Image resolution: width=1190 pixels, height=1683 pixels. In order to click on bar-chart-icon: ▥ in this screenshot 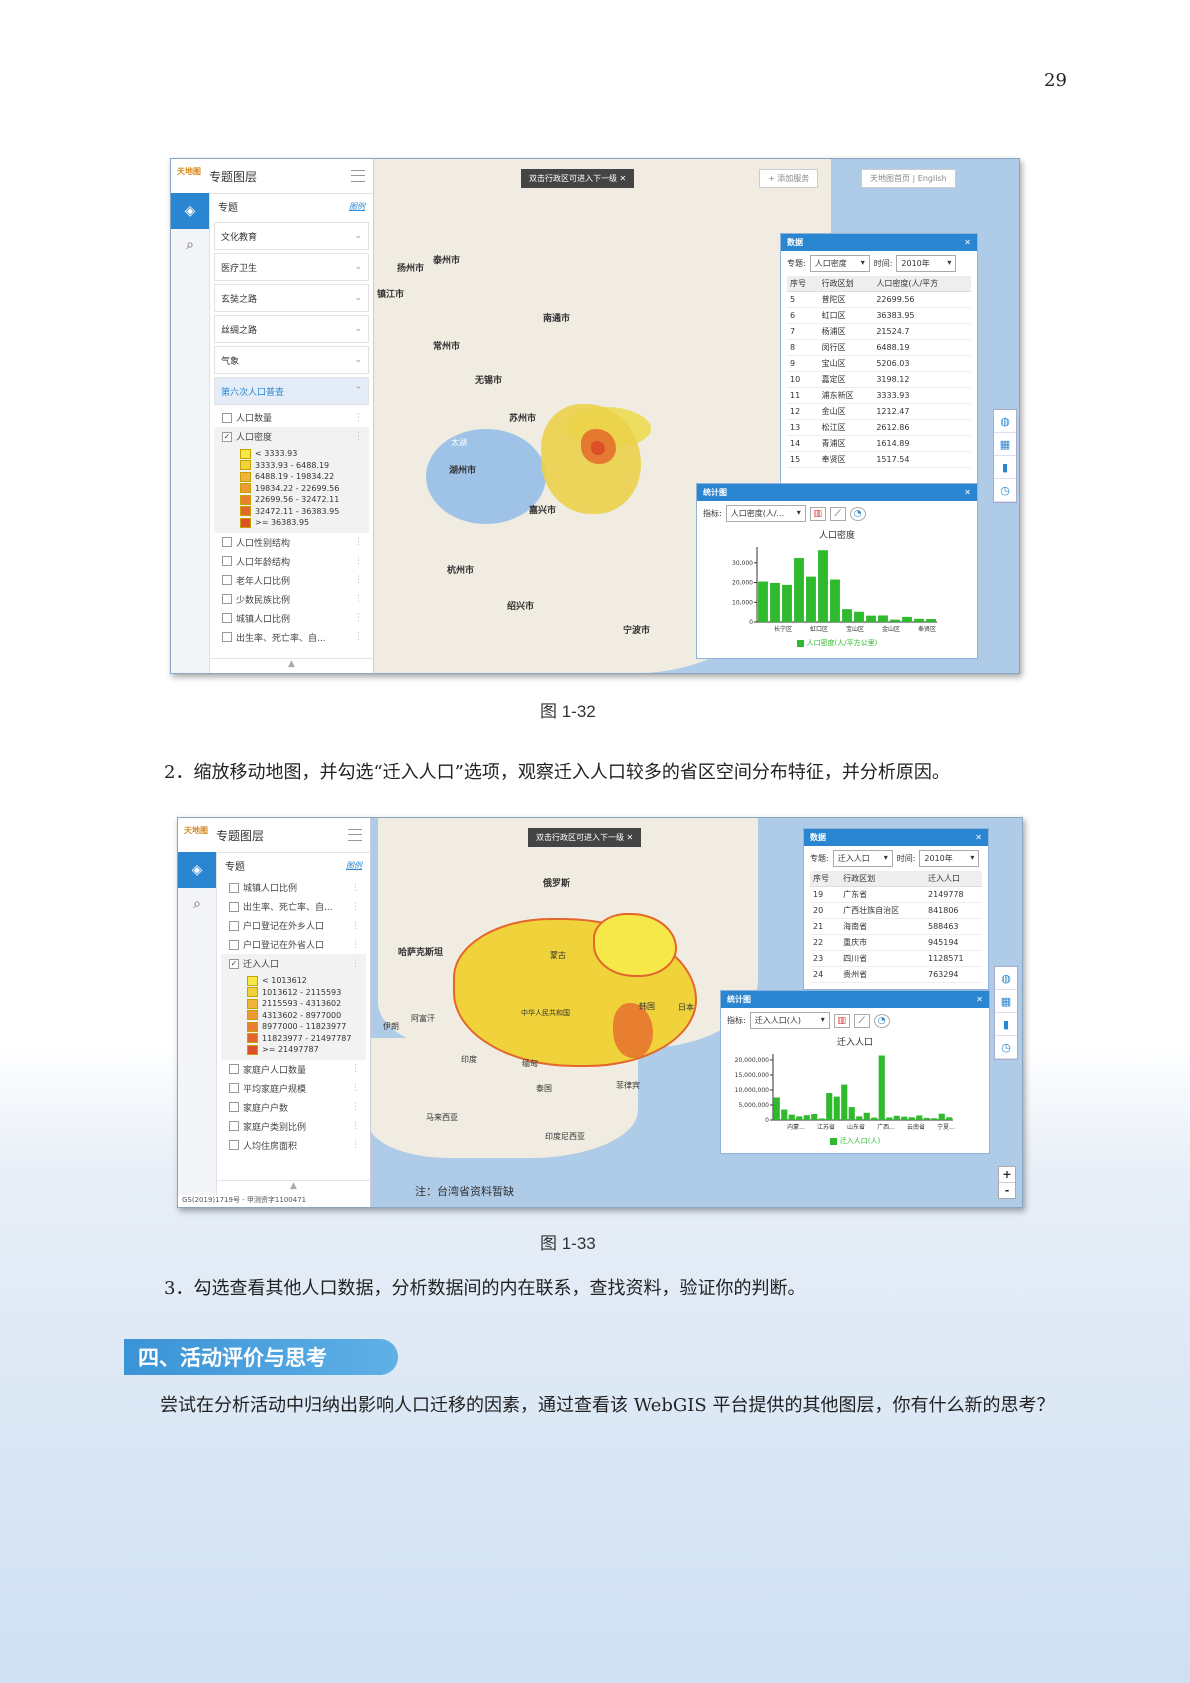, I will do `click(841, 1020)`.